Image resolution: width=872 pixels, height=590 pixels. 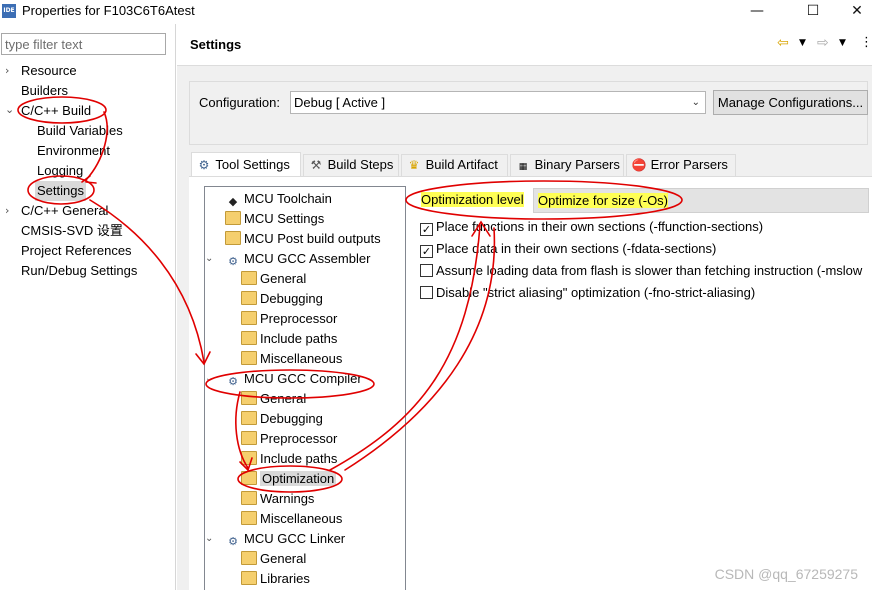 What do you see at coordinates (757, 12) in the screenshot?
I see `minimize-button: —` at bounding box center [757, 12].